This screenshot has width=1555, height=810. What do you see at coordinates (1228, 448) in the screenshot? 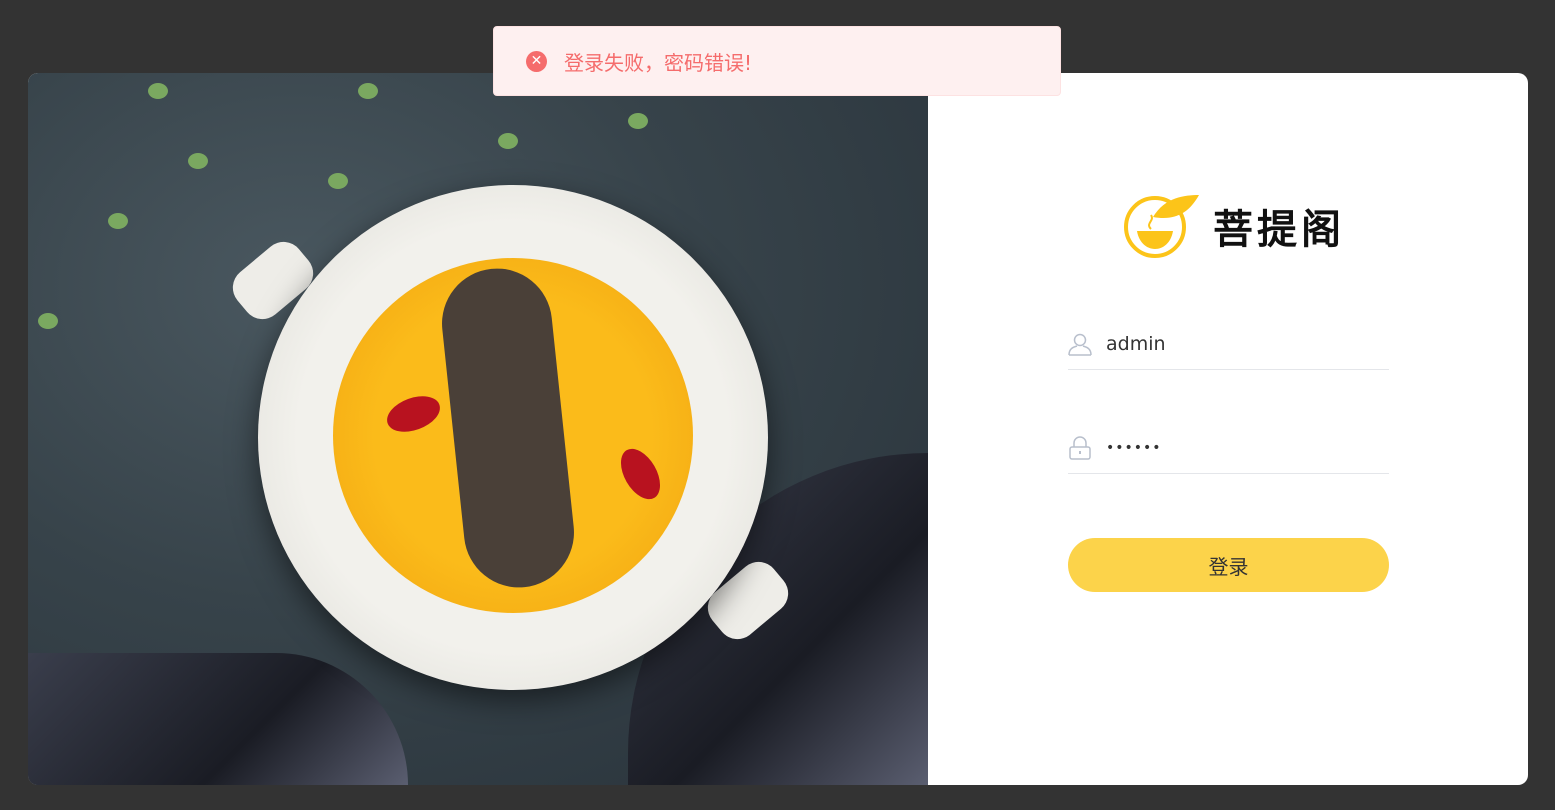
I see `password-field: ••••••` at bounding box center [1228, 448].